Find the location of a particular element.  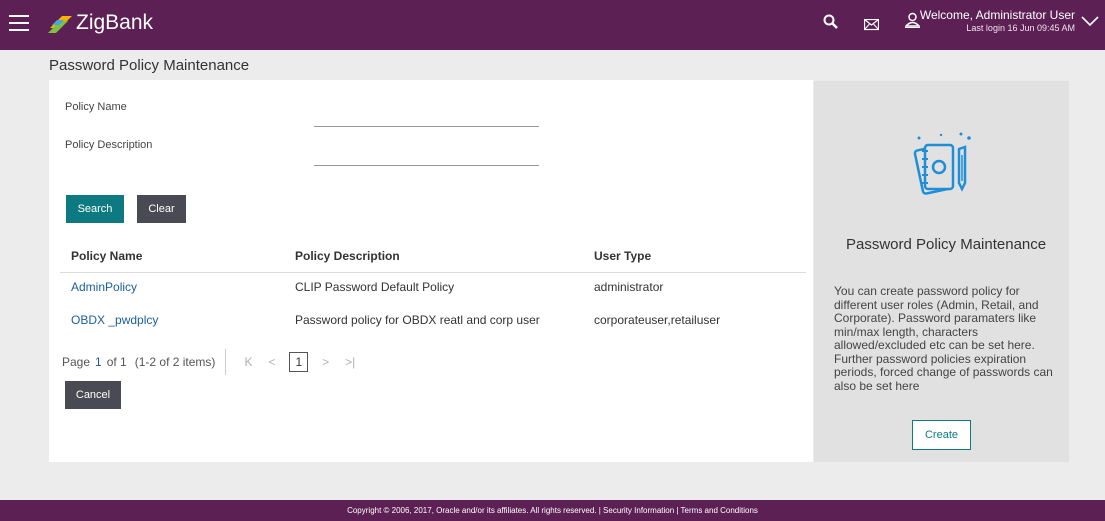

pagination: Page 1 of 1 (1-2 of 2 items) K < 1 > >| is located at coordinates (212, 362).